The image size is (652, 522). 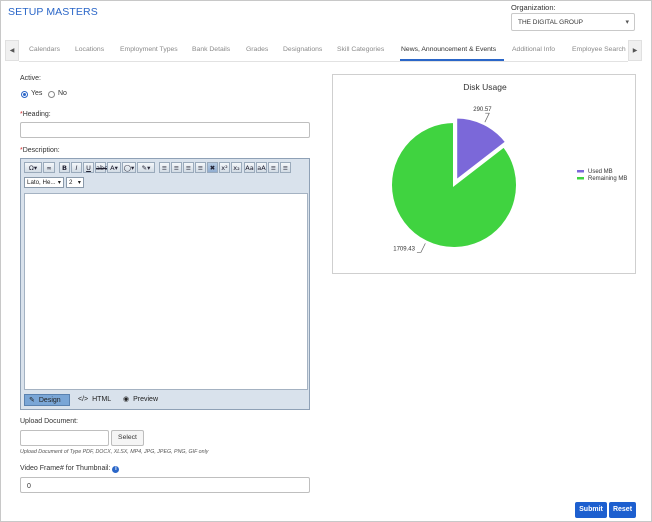 I want to click on chart-title: Disk Usage, so click(x=485, y=87).